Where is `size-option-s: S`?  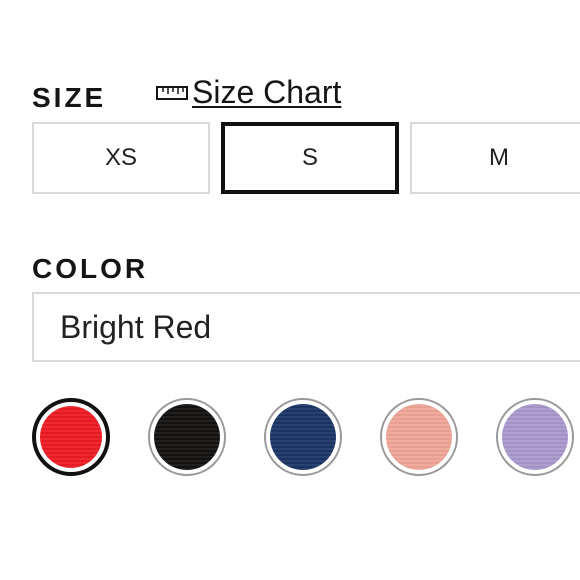
size-option-s: S is located at coordinates (310, 158).